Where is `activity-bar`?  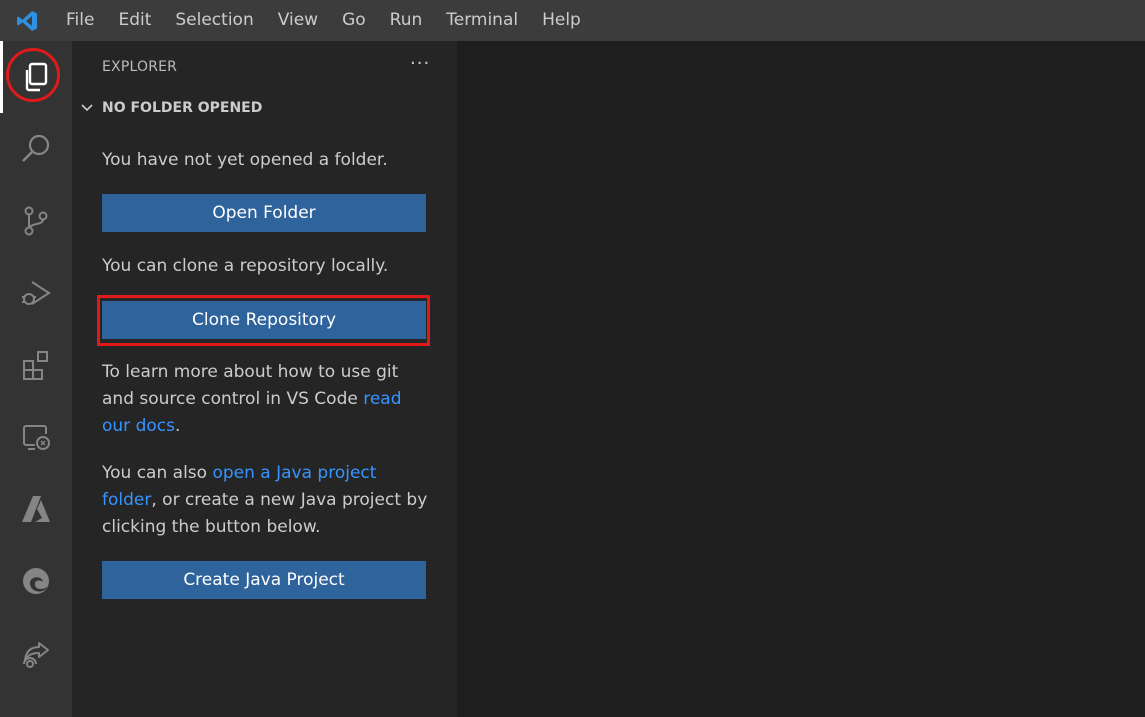
activity-bar is located at coordinates (36, 379).